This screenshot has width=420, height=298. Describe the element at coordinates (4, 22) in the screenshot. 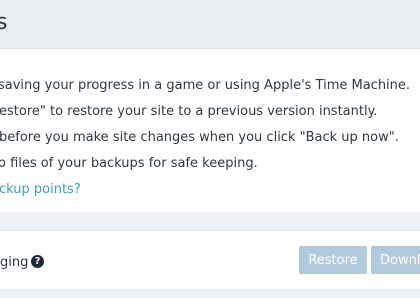

I see `page-title: s` at that location.